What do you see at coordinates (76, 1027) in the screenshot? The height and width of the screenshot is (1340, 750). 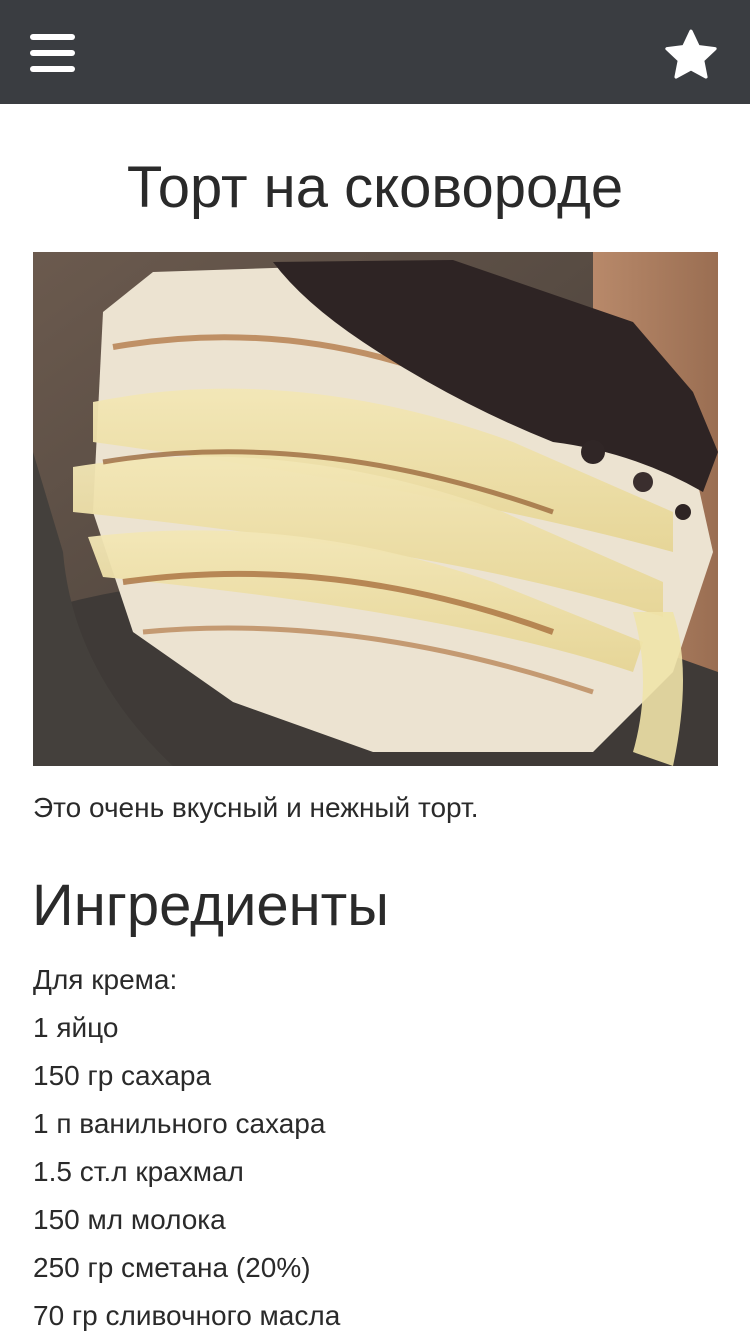 I see `ingredient-item: 1 яйцо` at bounding box center [76, 1027].